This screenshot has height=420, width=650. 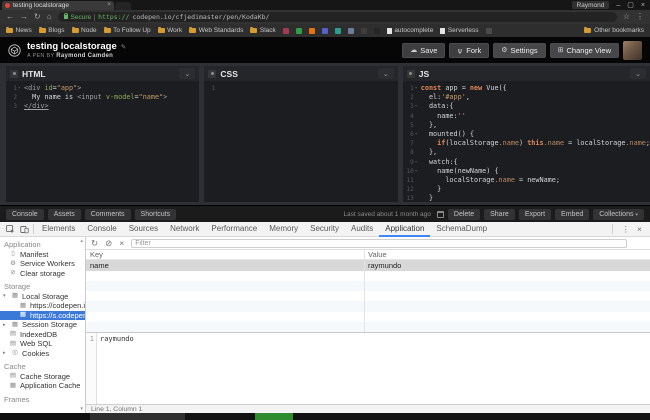 What do you see at coordinates (379, 243) in the screenshot?
I see `filter-input` at bounding box center [379, 243].